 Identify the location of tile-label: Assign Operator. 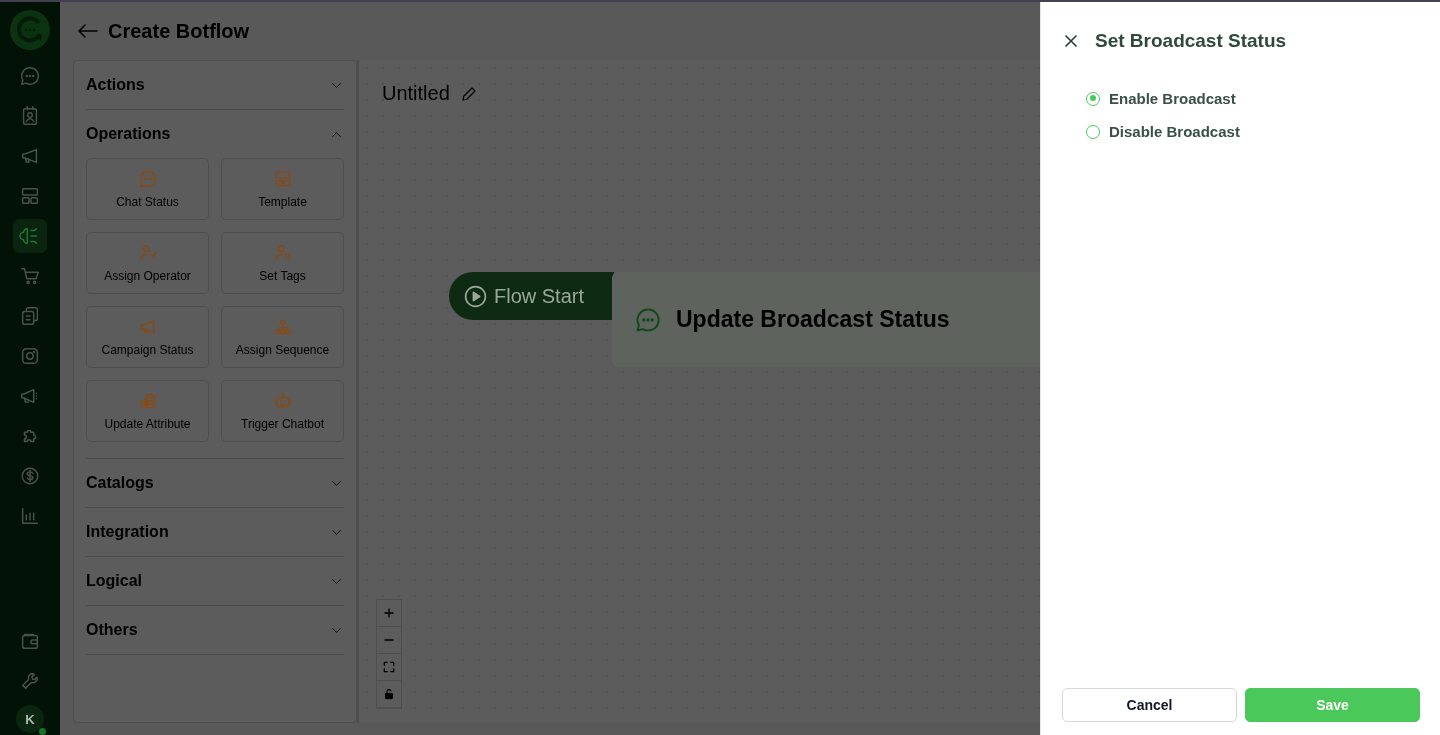
(147, 276).